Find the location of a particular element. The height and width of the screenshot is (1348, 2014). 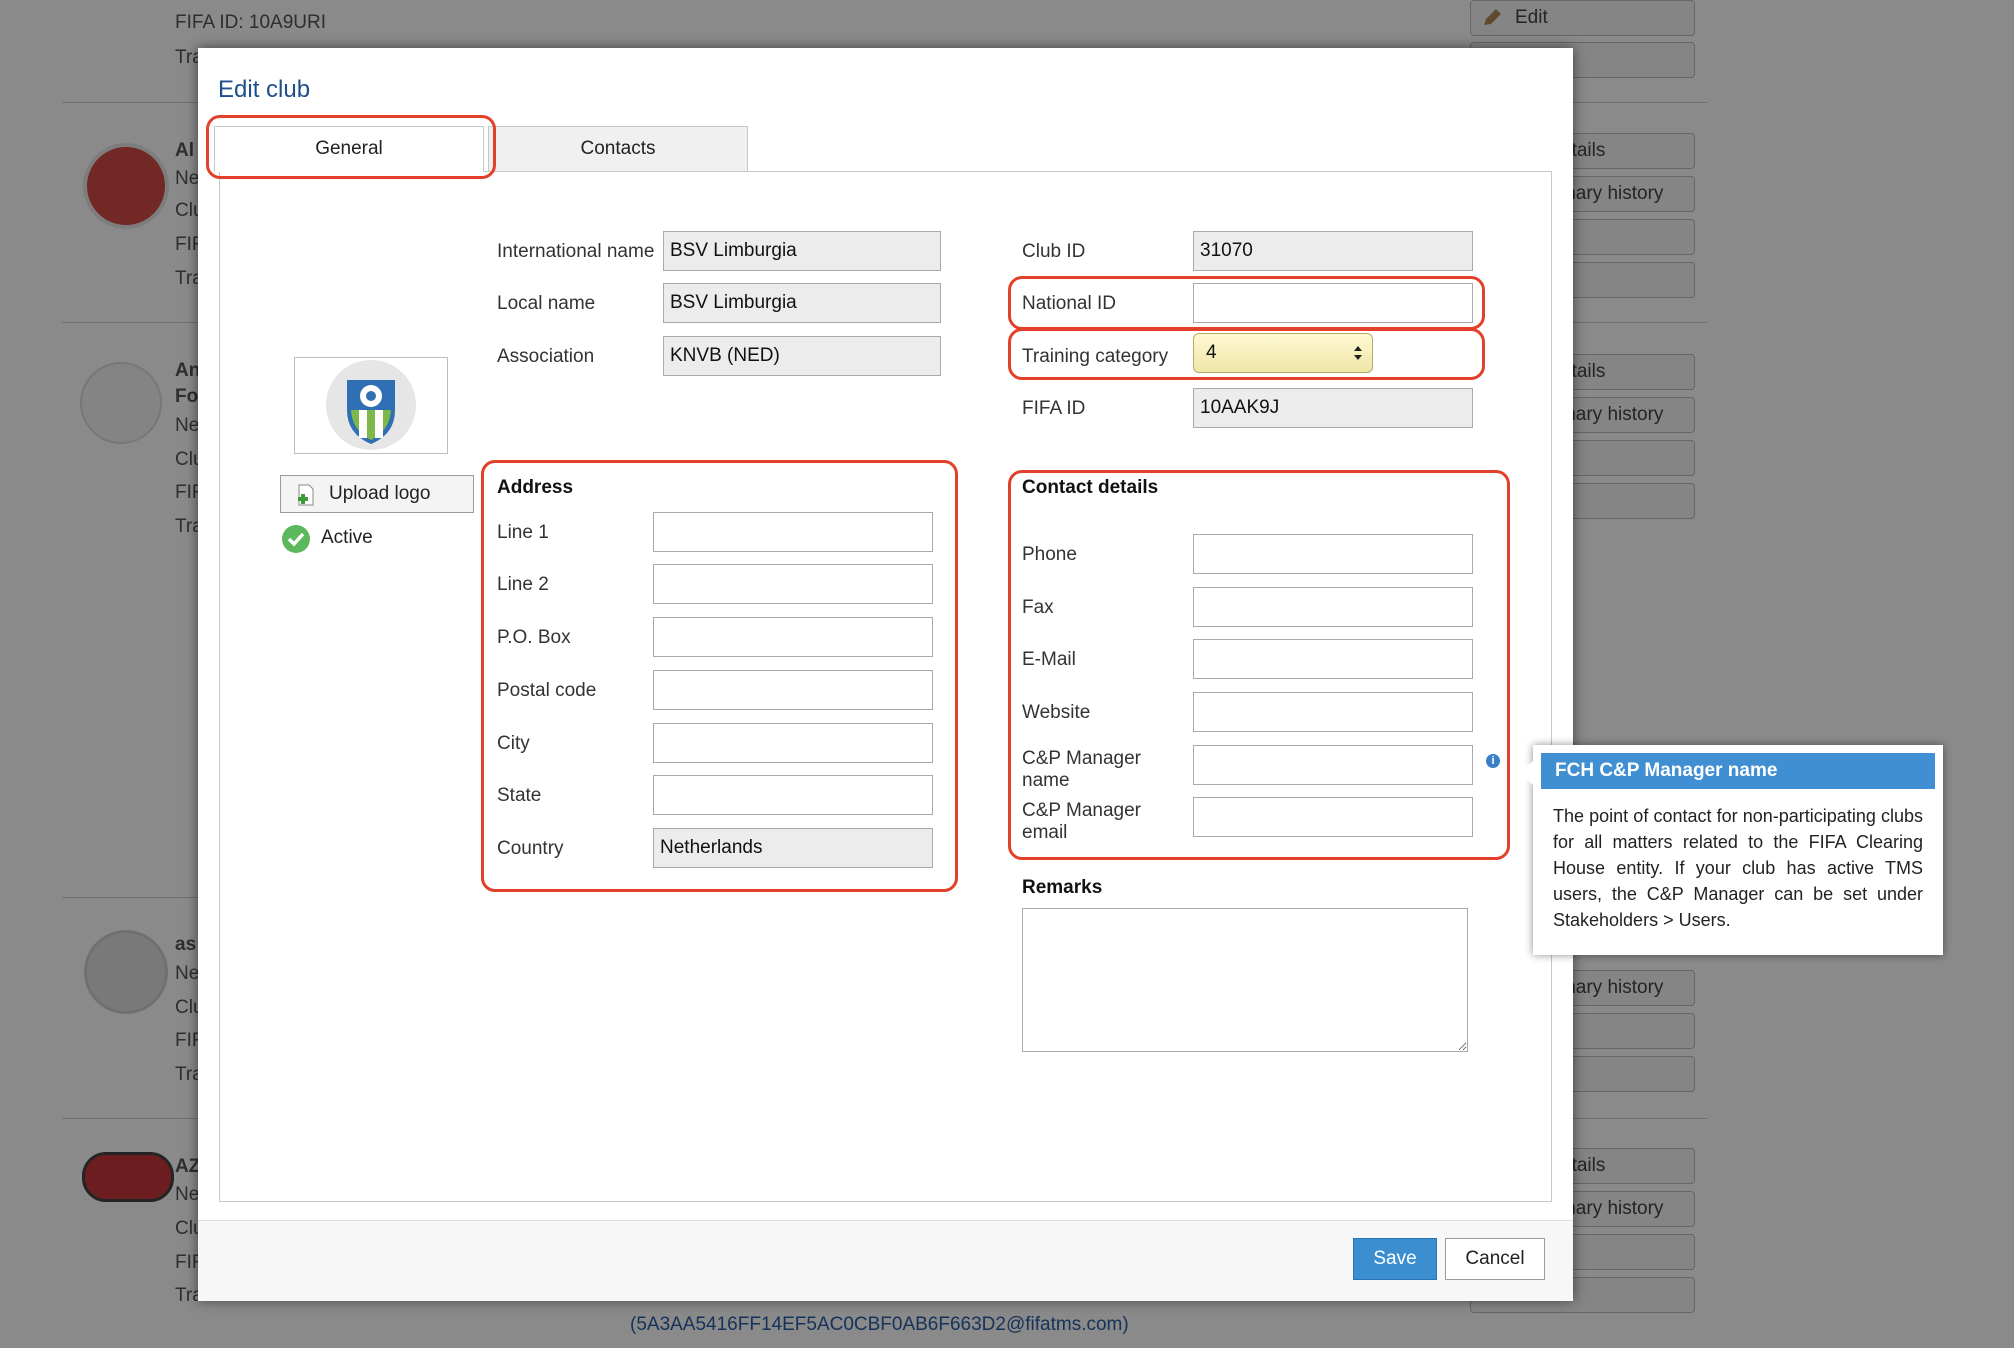

cp-manager-name-field is located at coordinates (1333, 765).